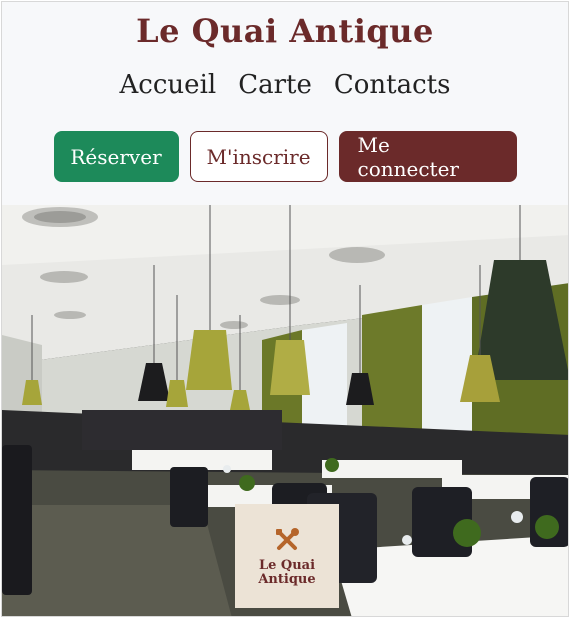  What do you see at coordinates (427, 156) in the screenshot?
I see `login-button: Me connecter` at bounding box center [427, 156].